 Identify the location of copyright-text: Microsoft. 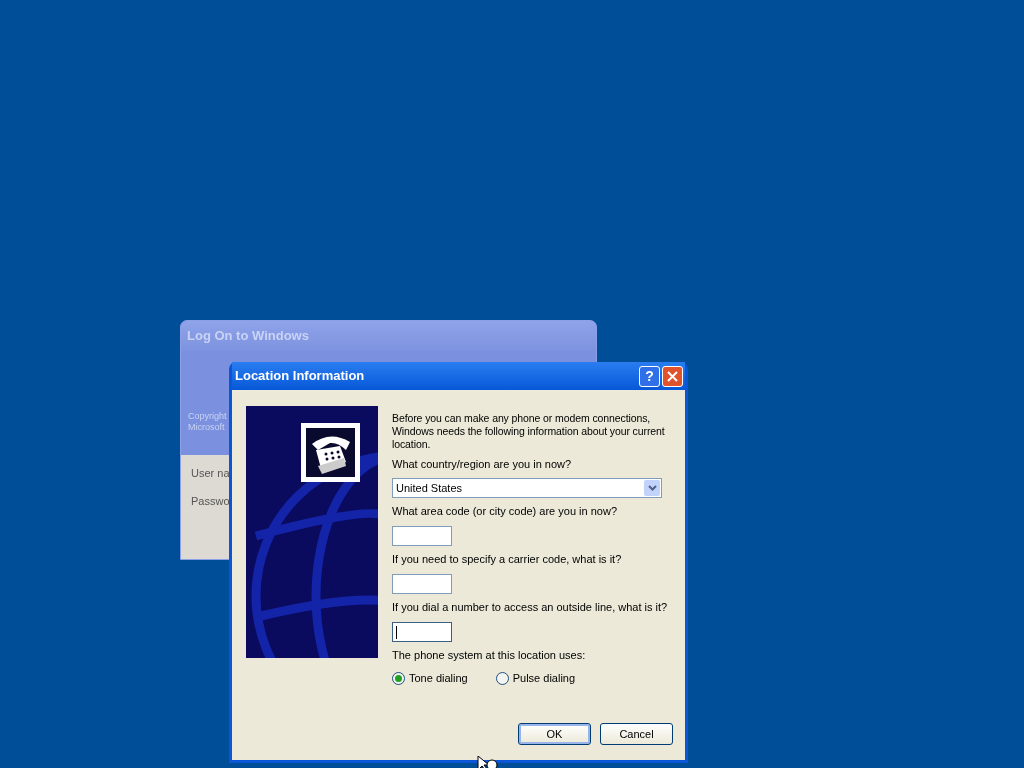
(207, 427).